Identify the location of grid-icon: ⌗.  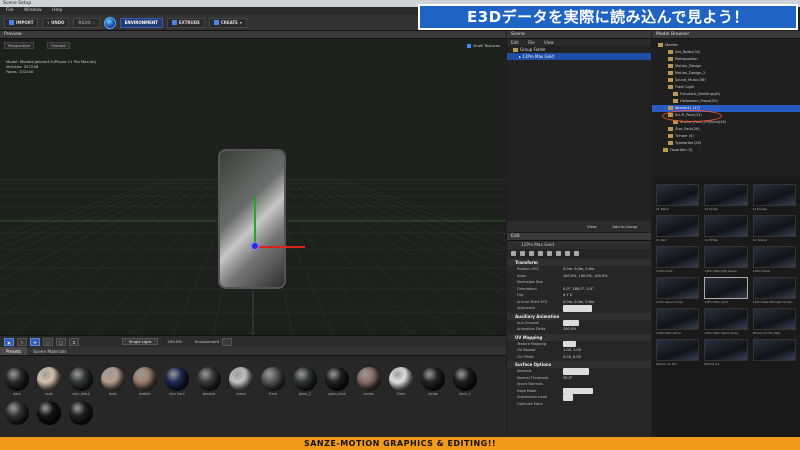
(74, 341).